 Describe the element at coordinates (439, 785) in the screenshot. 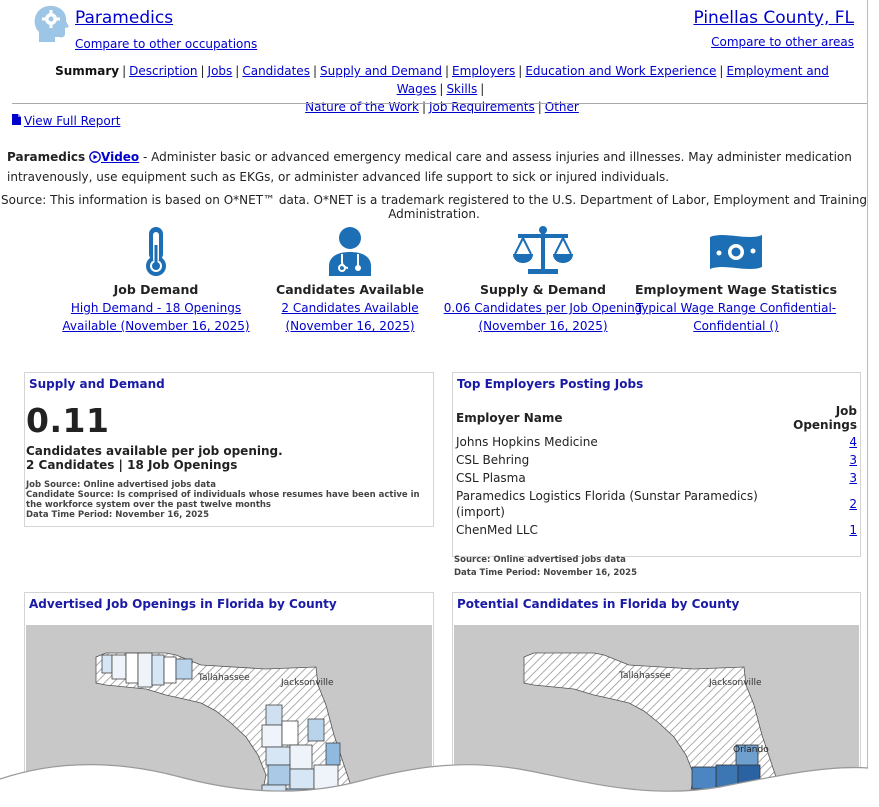

I see `torn-edge` at that location.